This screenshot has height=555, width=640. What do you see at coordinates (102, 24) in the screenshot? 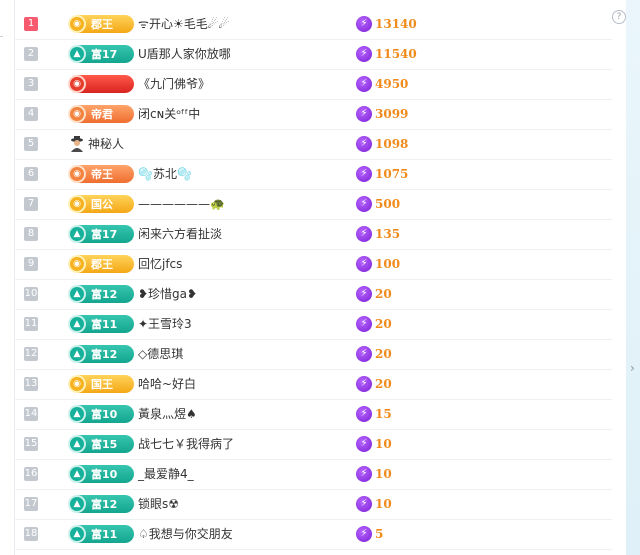
I see `badge-label: 郡王` at bounding box center [102, 24].